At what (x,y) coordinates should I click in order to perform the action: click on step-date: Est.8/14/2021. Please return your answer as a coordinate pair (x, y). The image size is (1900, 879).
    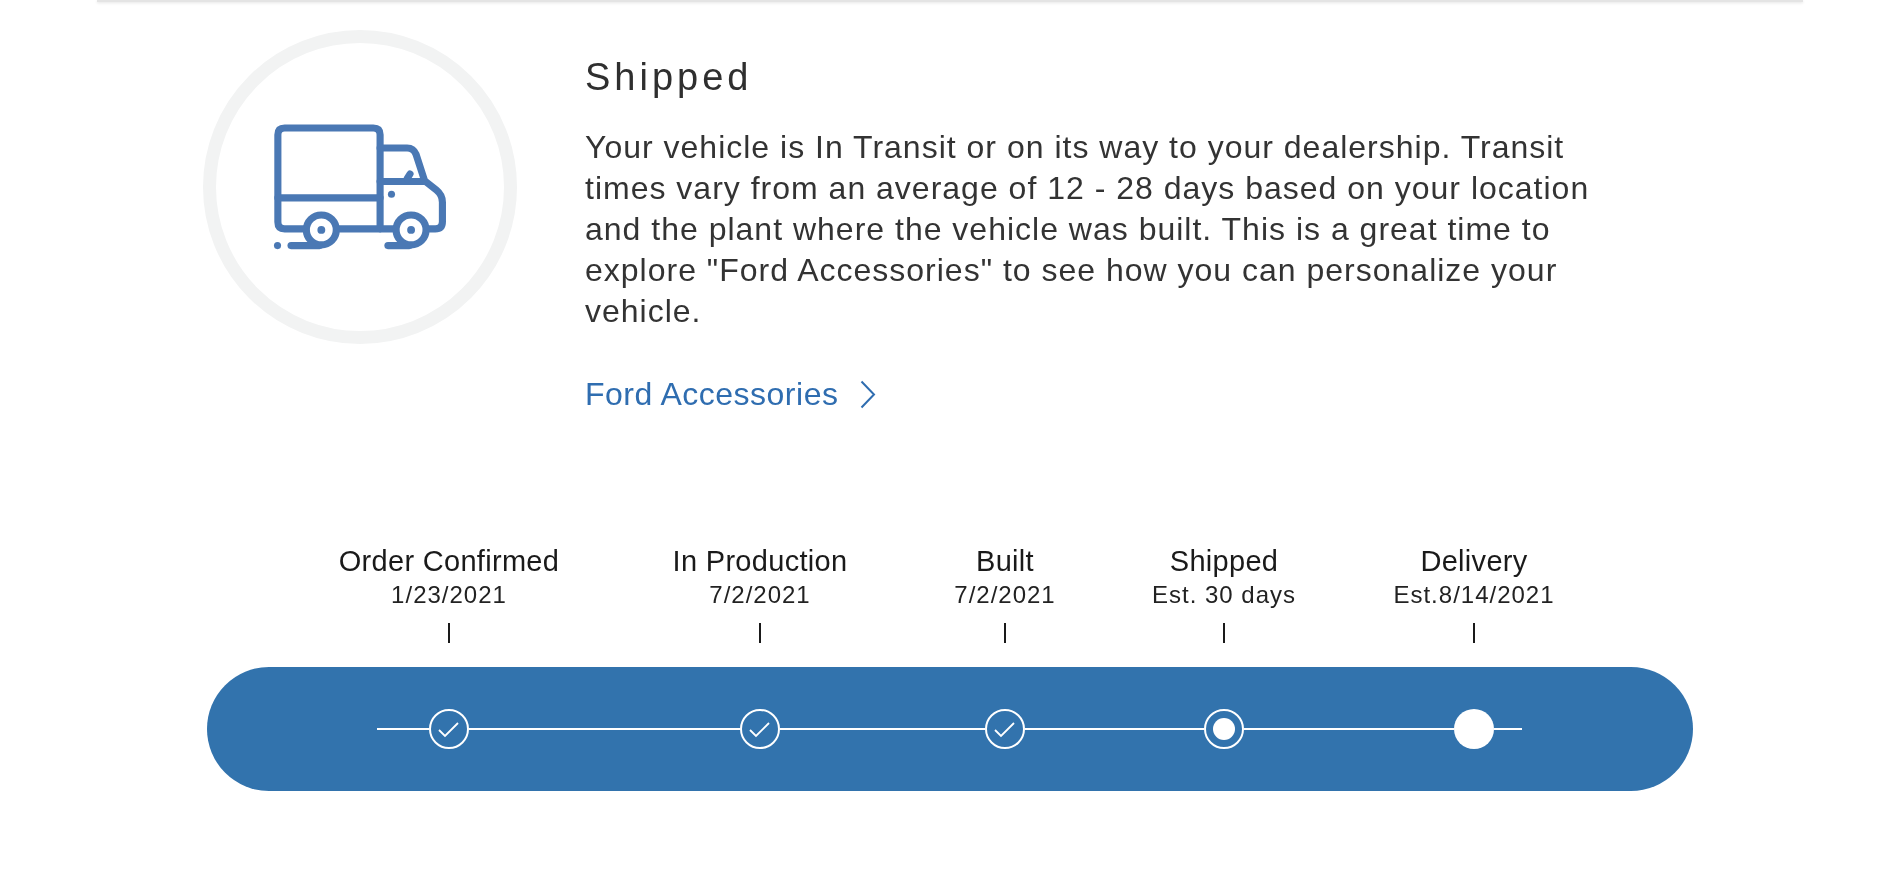
    Looking at the image, I should click on (1474, 595).